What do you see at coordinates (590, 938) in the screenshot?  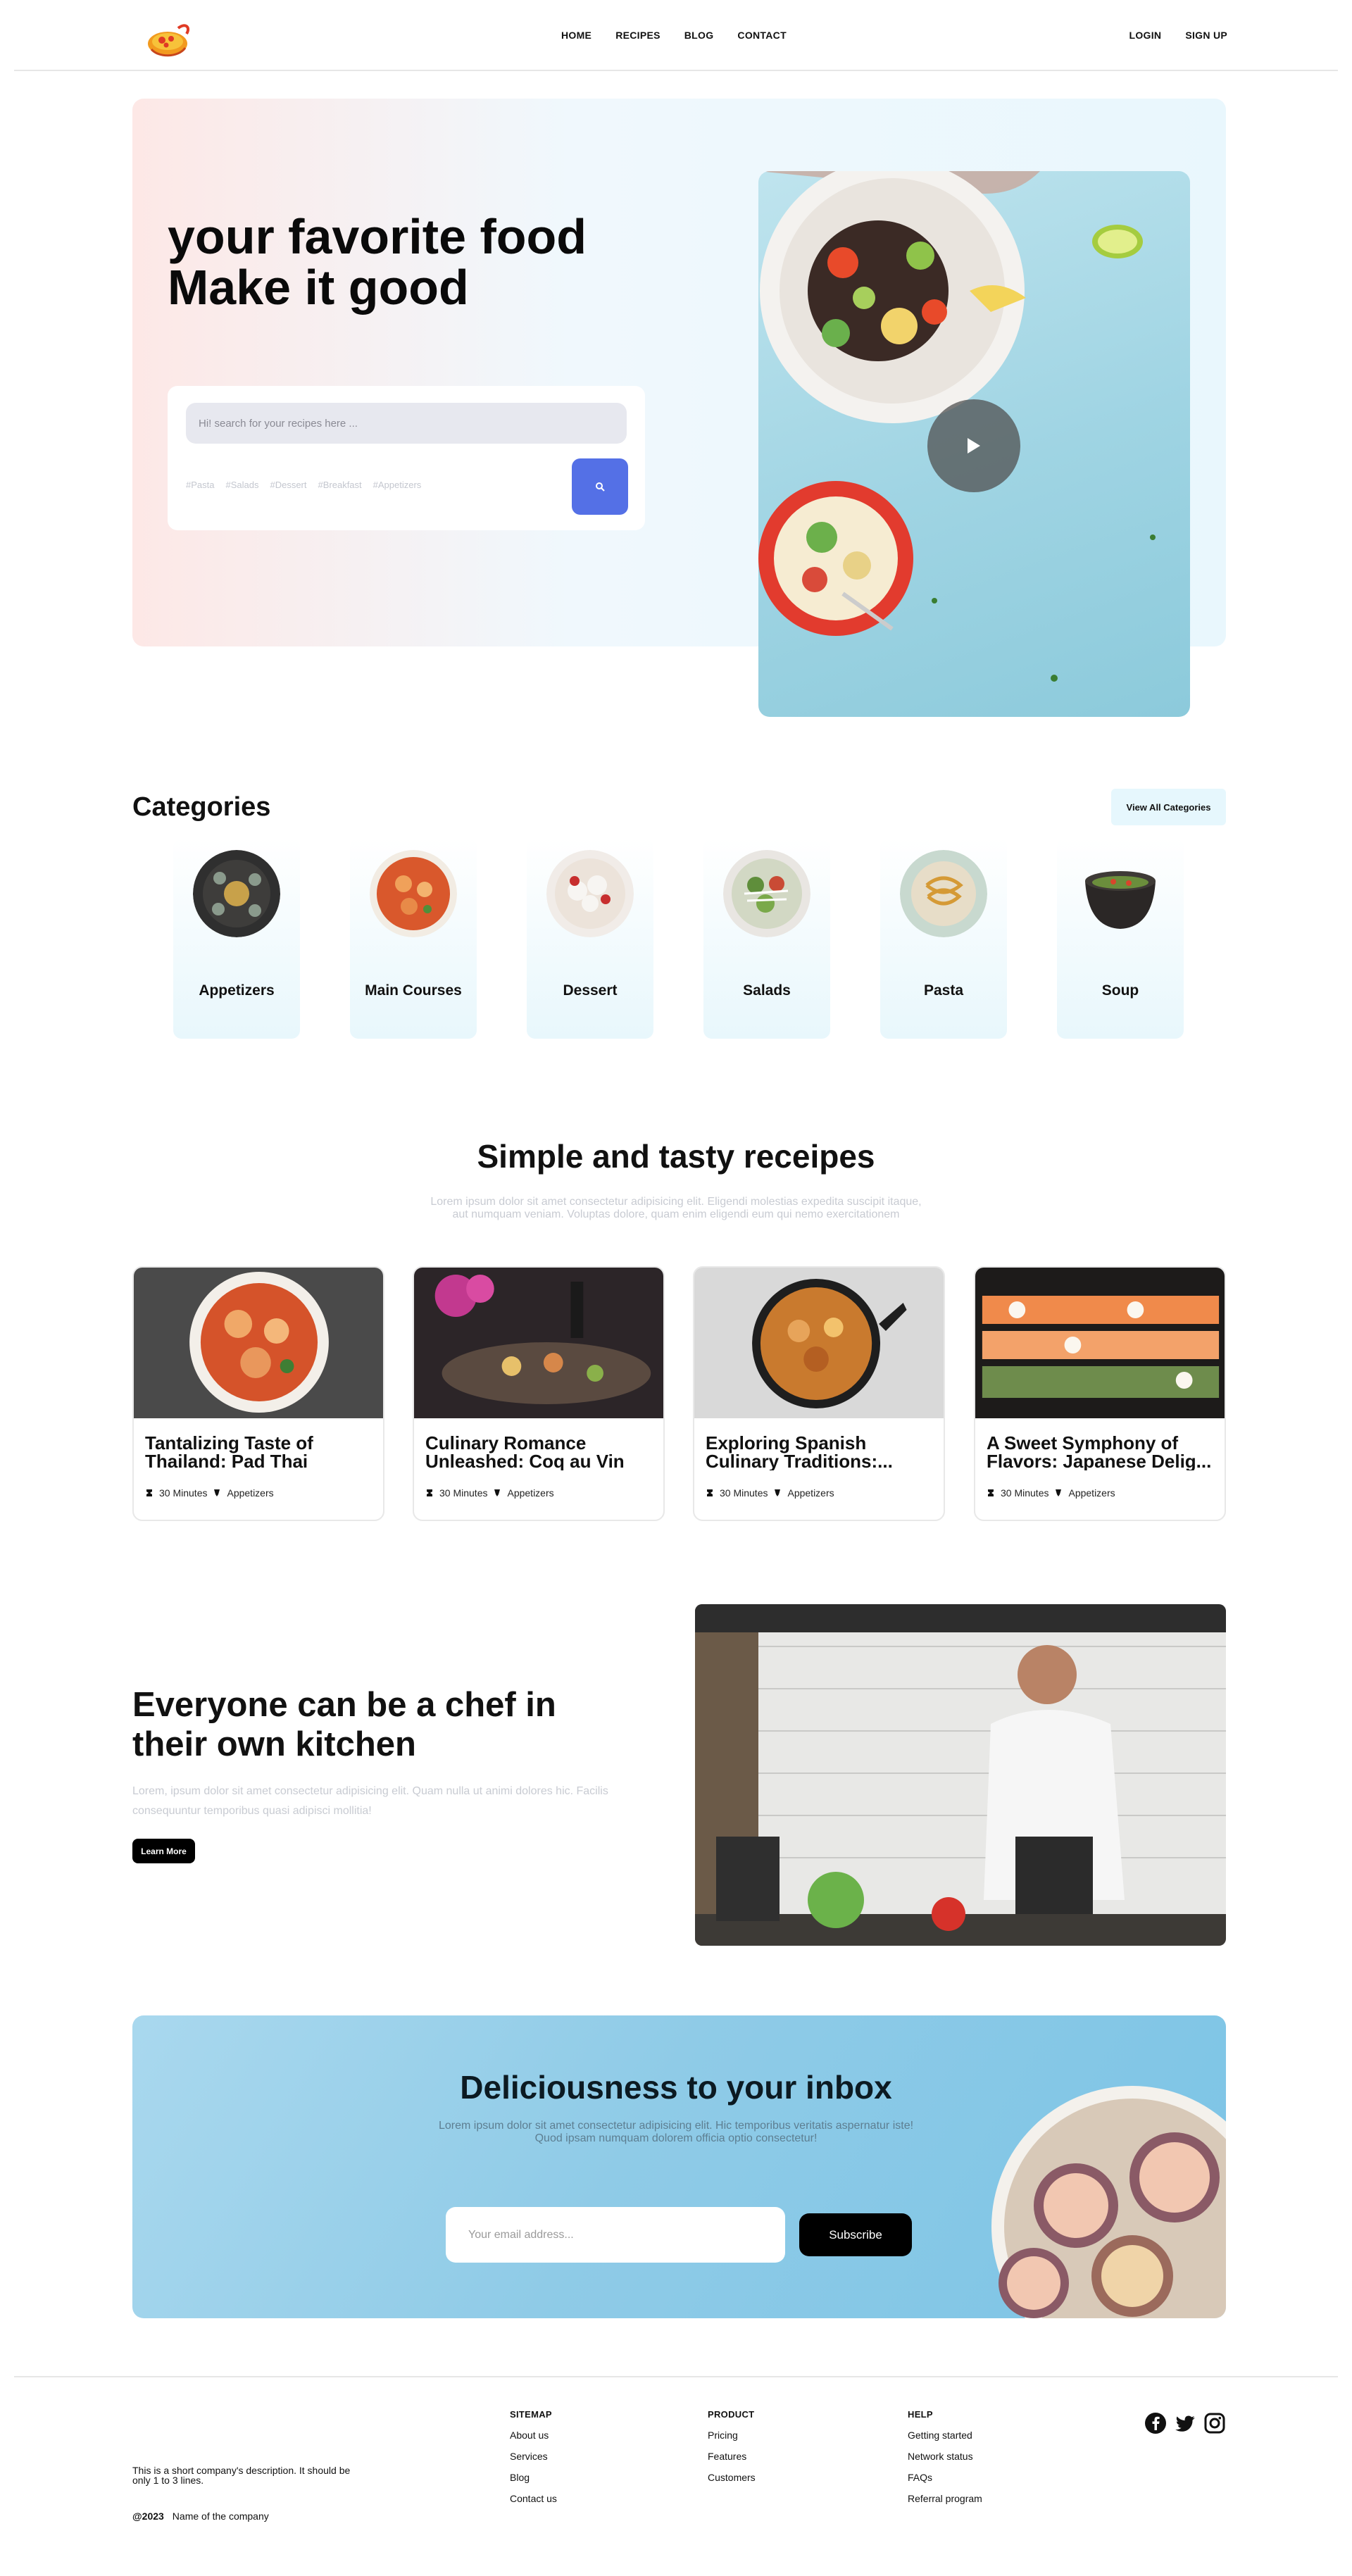 I see `category-card-dessert: Dessert` at bounding box center [590, 938].